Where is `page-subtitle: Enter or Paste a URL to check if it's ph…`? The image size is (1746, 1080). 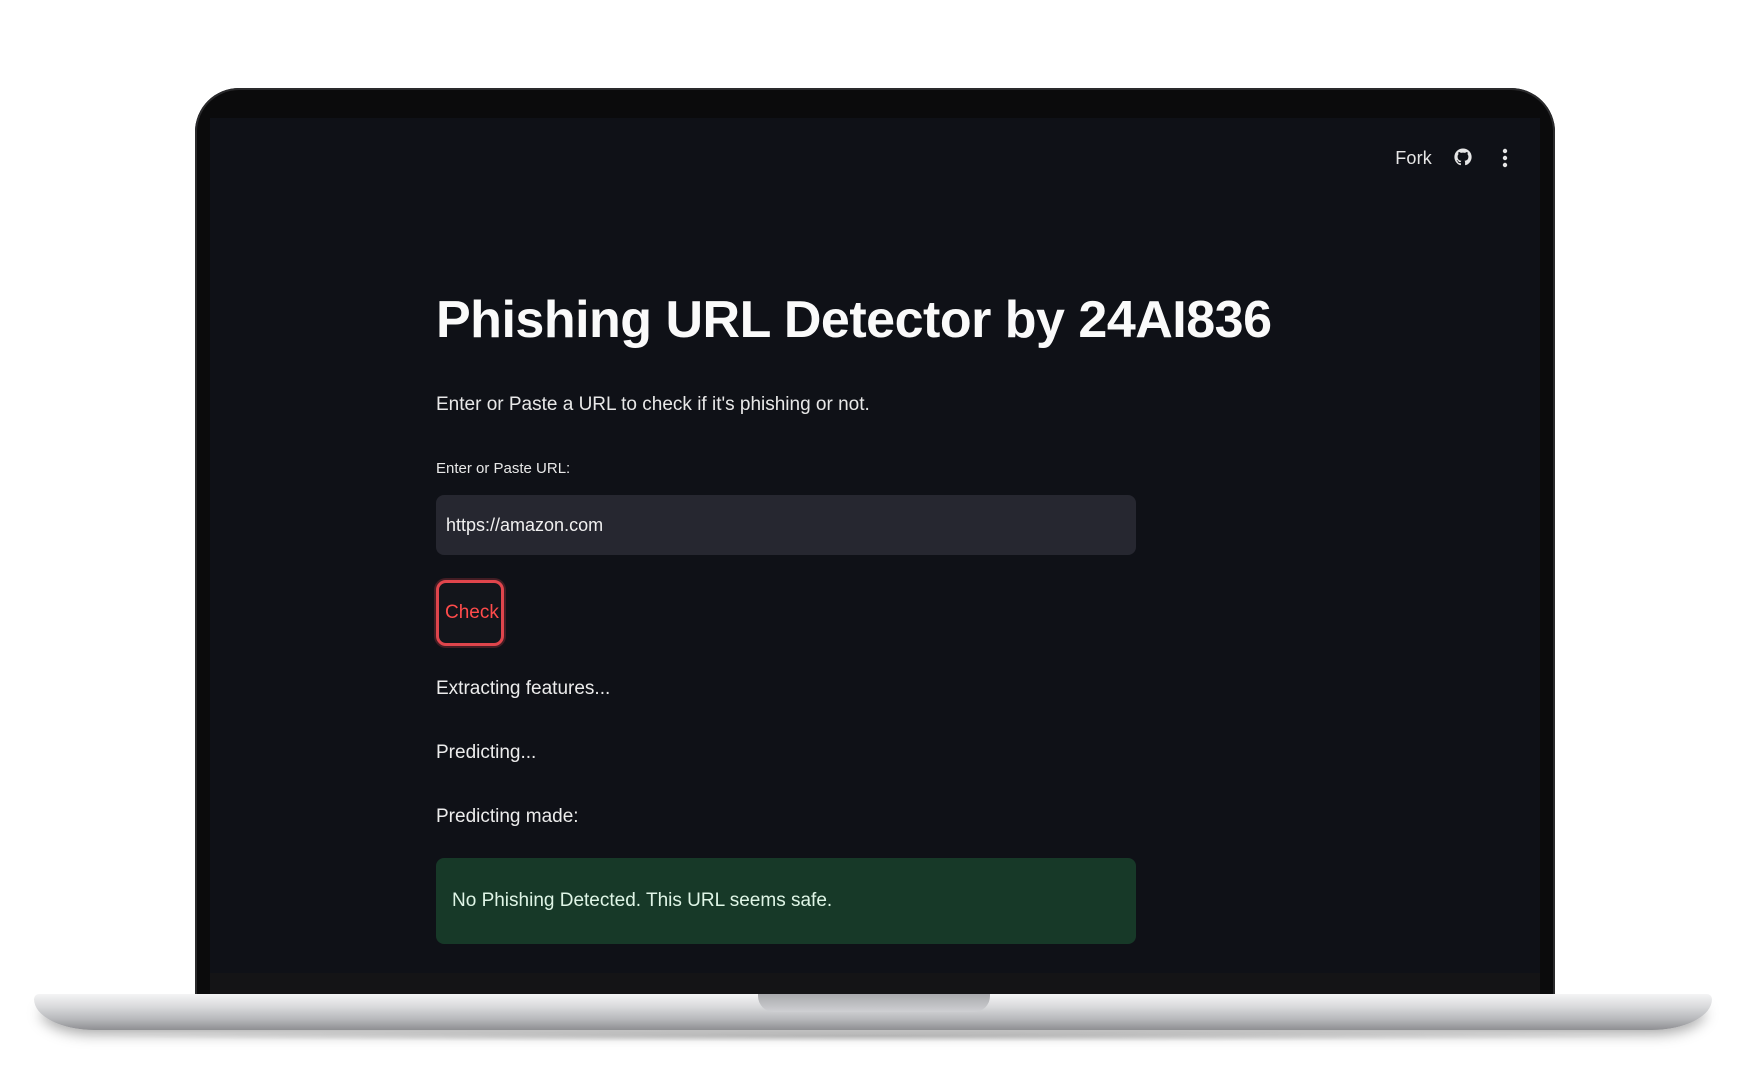
page-subtitle: Enter or Paste a URL to check if it's ph… is located at coordinates (653, 404).